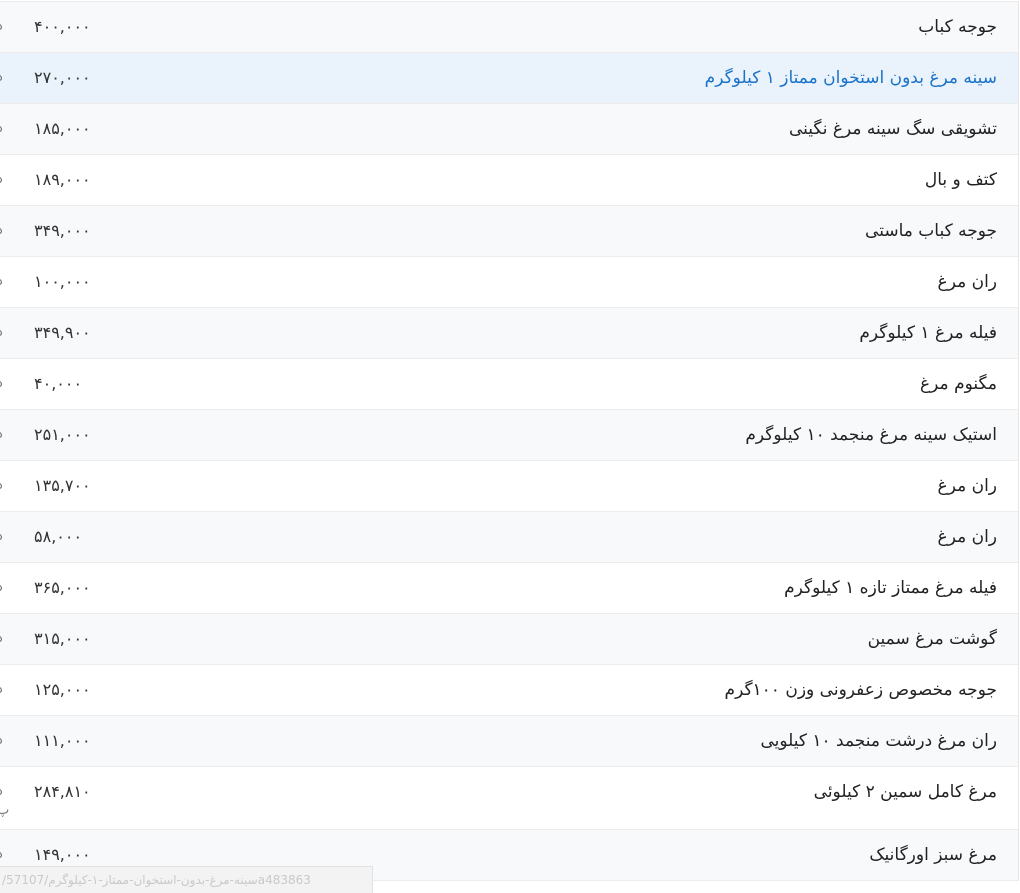  Describe the element at coordinates (509, 282) in the screenshot. I see `table-row: ران مرغ ۱۰۰,۰۰۰ د` at that location.